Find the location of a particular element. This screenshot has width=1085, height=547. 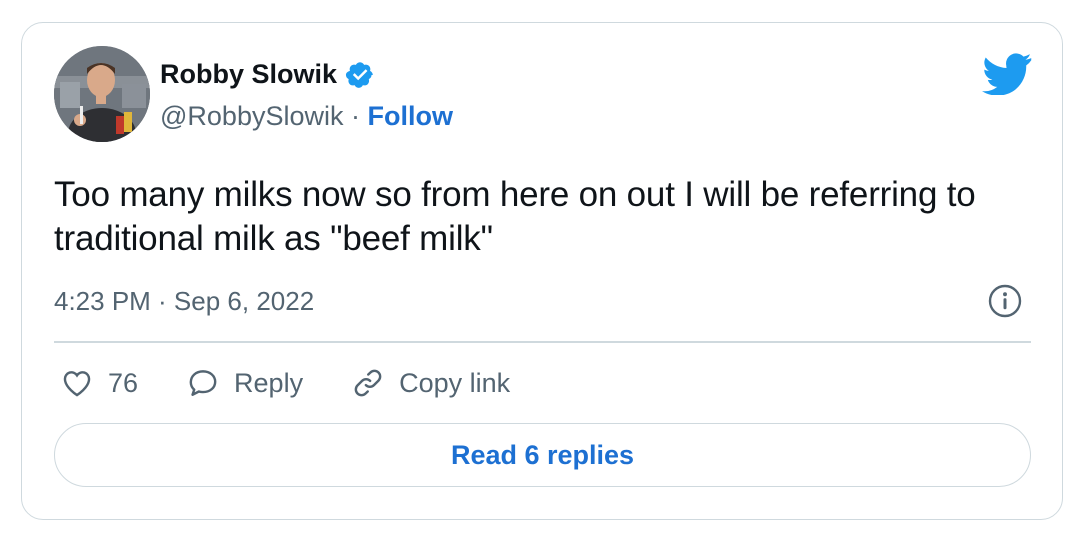

handle-row: @RobbySlowik · Follow is located at coordinates (306, 116).